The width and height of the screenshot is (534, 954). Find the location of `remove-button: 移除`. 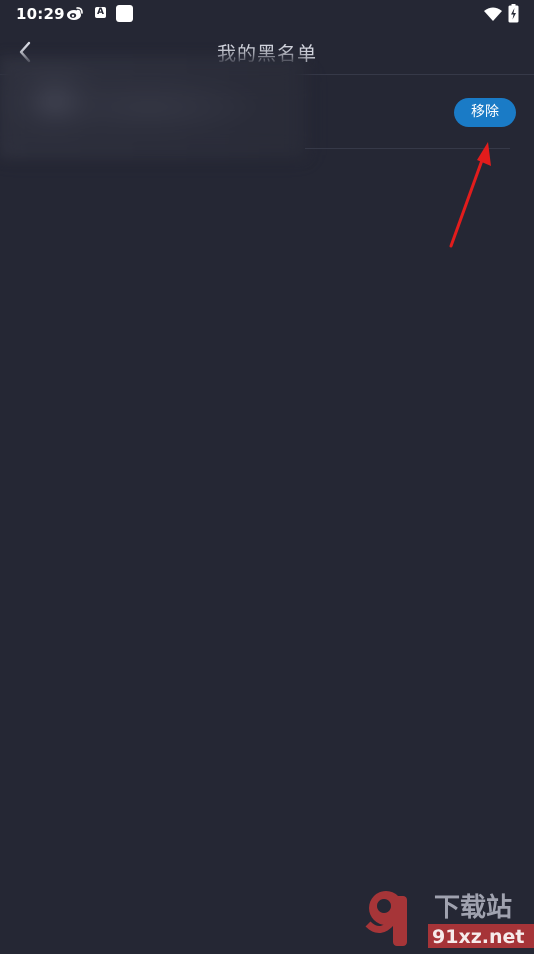

remove-button: 移除 is located at coordinates (485, 112).